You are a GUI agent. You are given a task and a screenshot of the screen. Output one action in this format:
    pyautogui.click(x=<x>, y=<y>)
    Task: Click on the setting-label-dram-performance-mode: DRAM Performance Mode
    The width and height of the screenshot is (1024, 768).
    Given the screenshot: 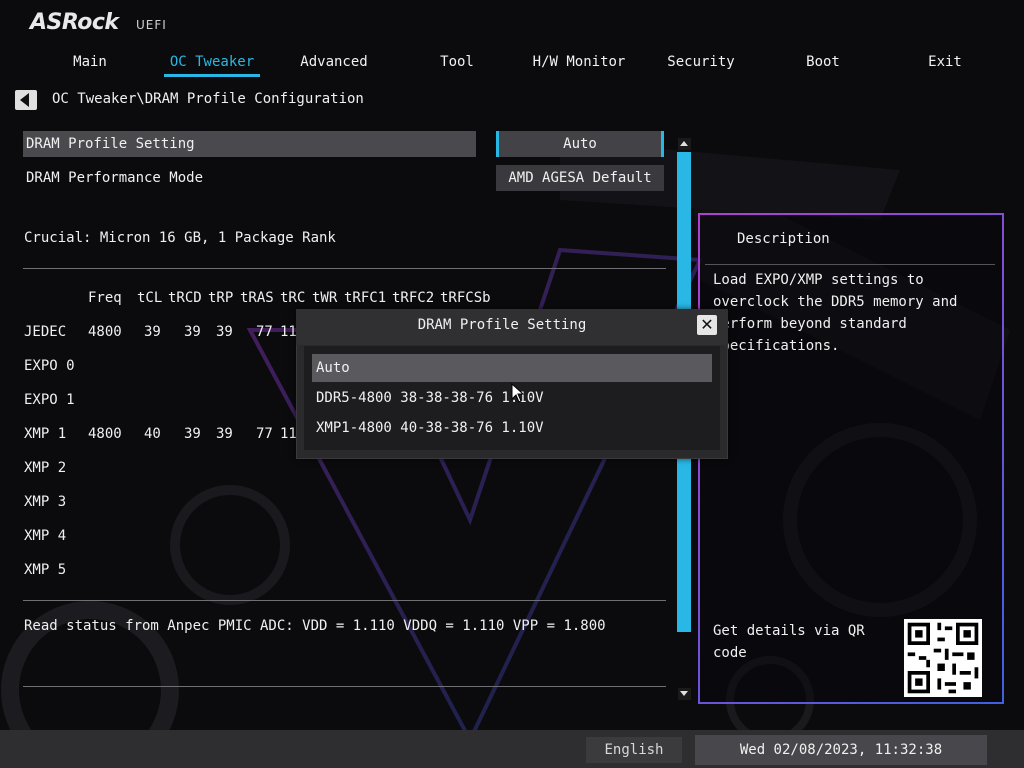 What is the action you would take?
    pyautogui.click(x=114, y=178)
    